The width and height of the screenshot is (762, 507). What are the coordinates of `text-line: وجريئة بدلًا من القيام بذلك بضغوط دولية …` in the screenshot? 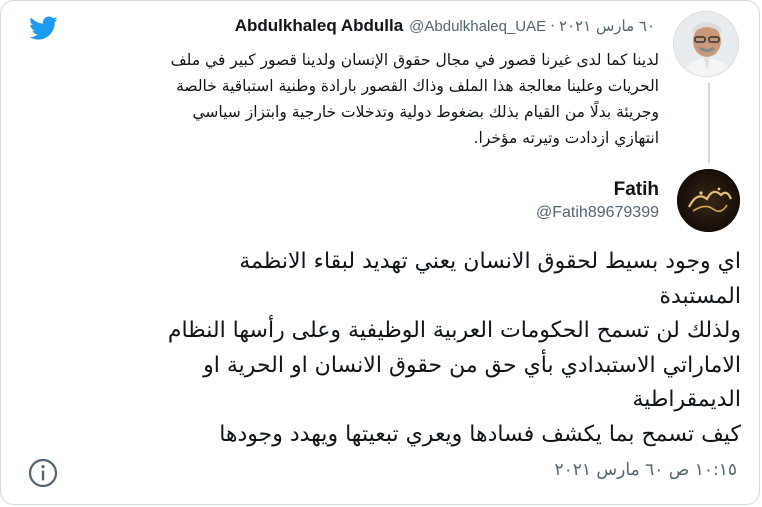 It's located at (426, 112).